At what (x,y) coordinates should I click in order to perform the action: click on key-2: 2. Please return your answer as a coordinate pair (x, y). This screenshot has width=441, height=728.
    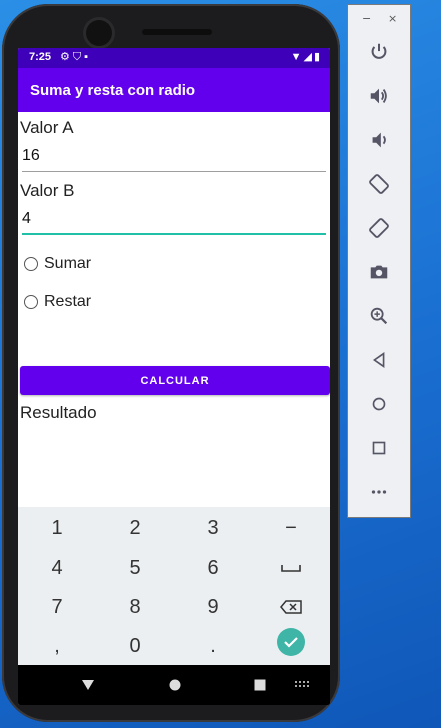
    Looking at the image, I should click on (135, 528).